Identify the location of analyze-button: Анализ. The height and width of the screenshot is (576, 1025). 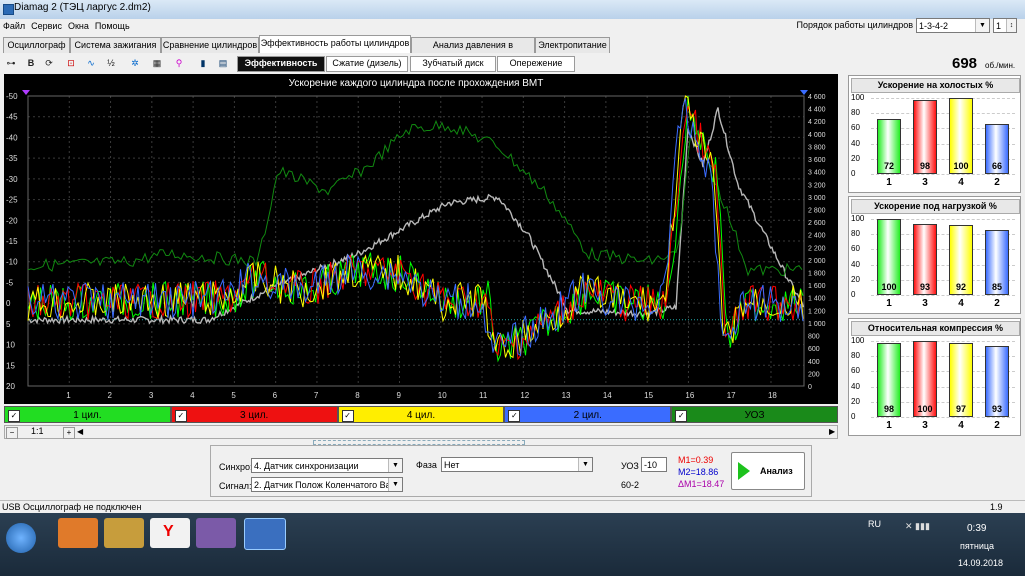
(768, 471).